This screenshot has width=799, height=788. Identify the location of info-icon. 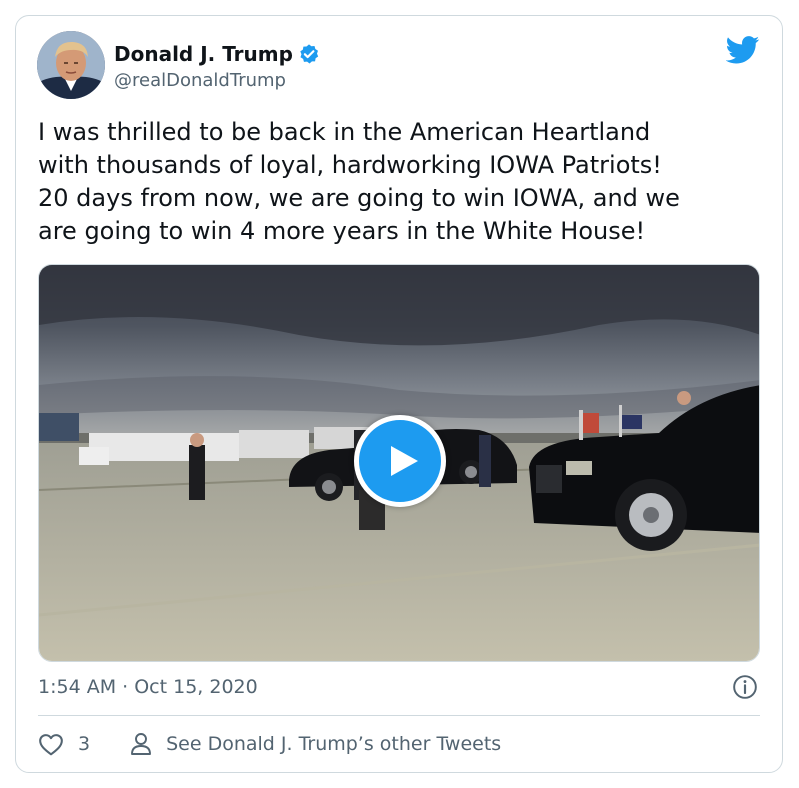
(745, 687).